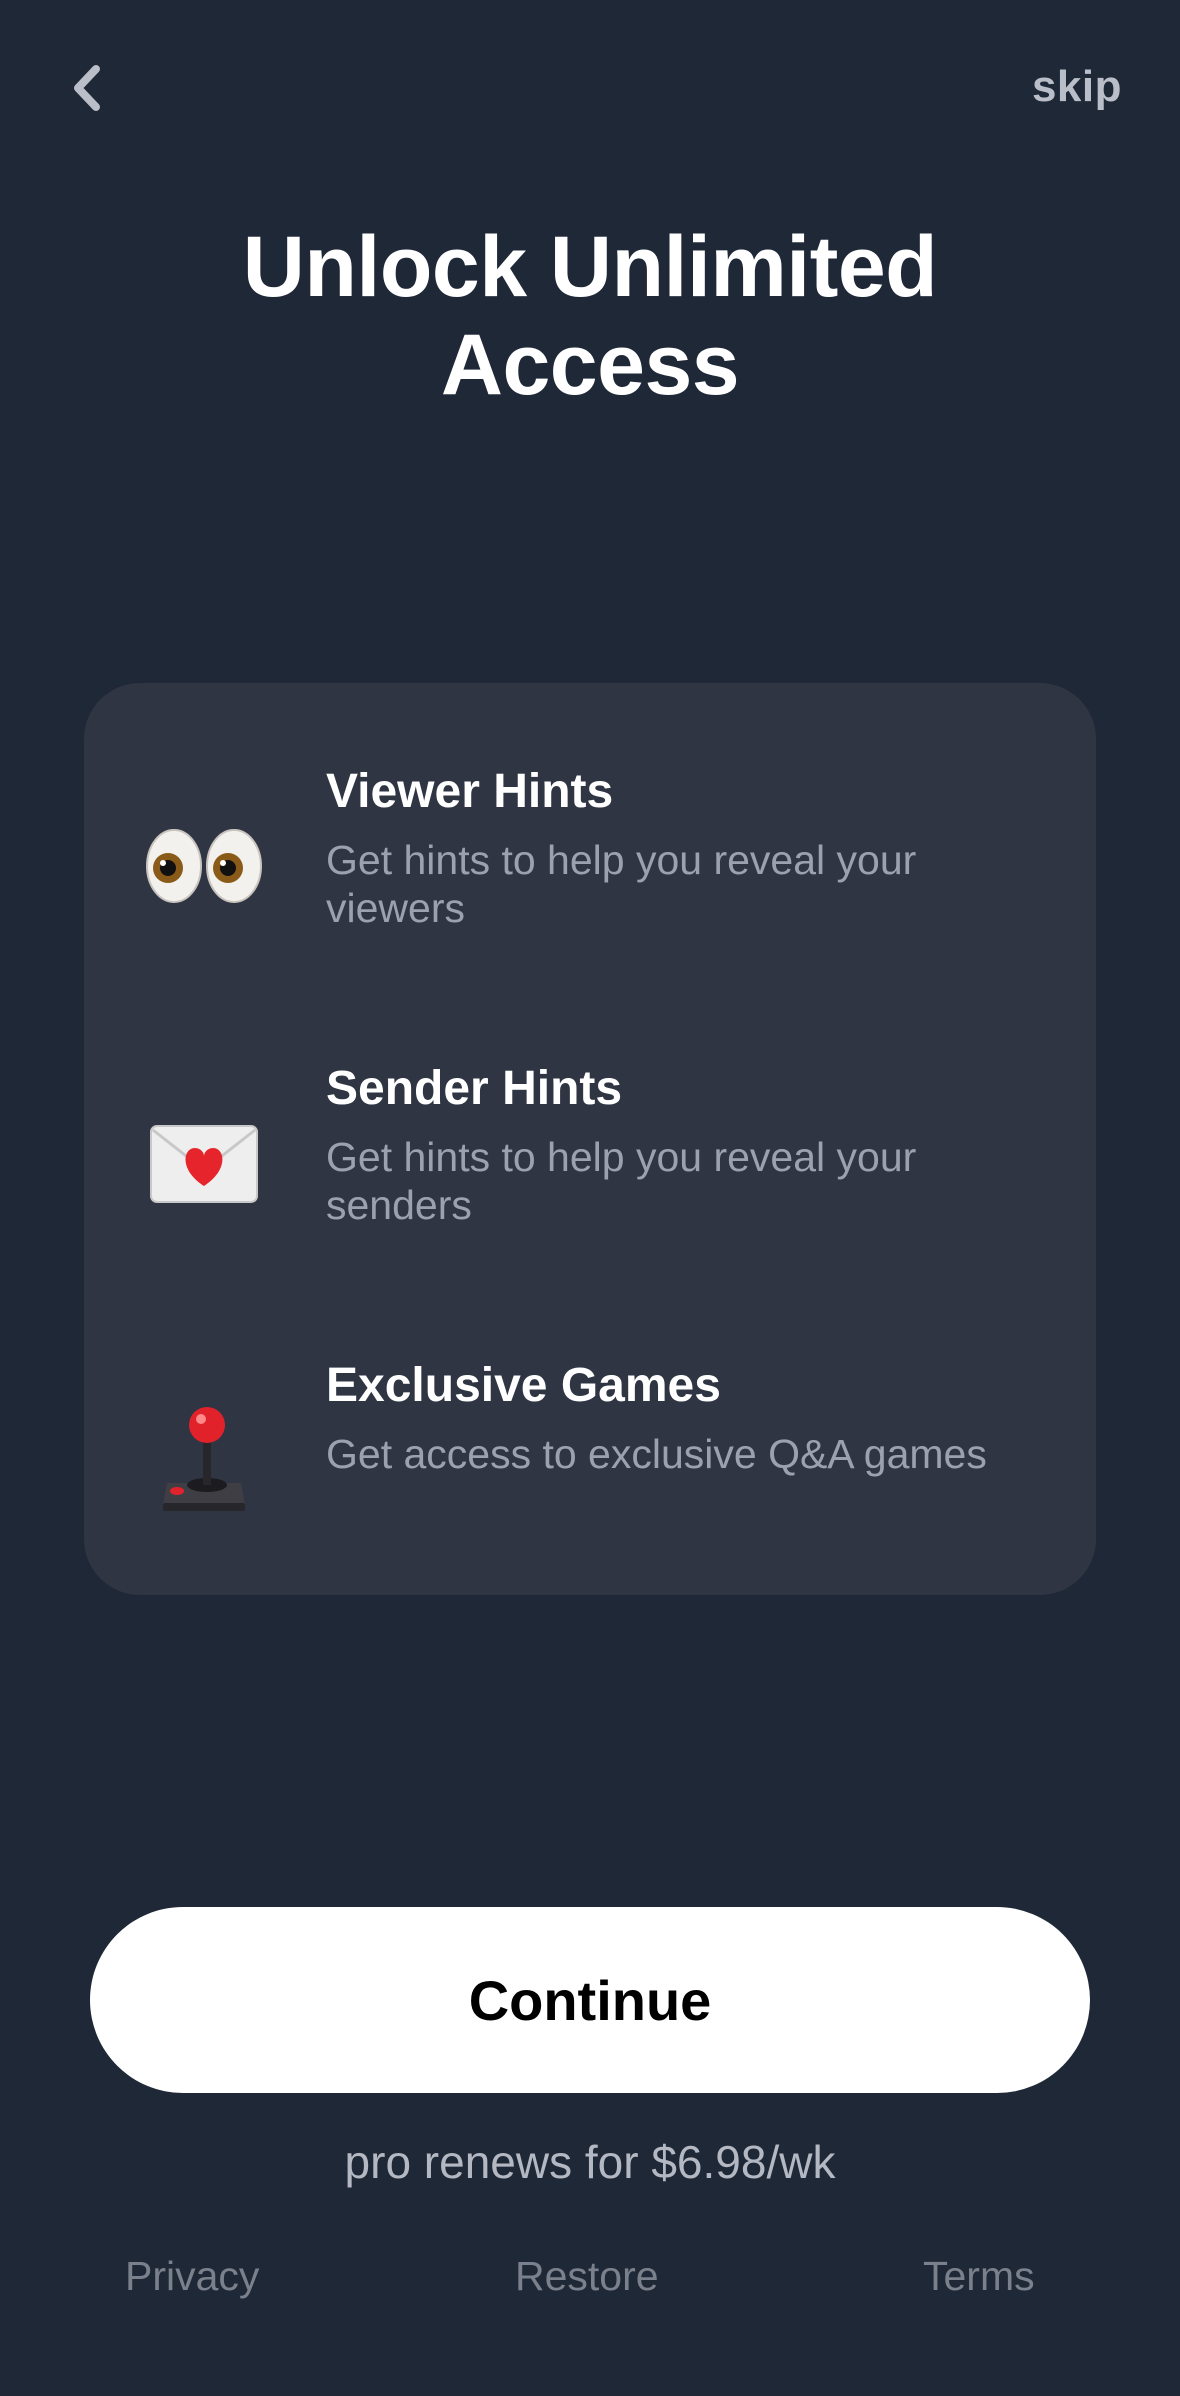 This screenshot has width=1180, height=2396. What do you see at coordinates (204, 866) in the screenshot?
I see `eyes-icon` at bounding box center [204, 866].